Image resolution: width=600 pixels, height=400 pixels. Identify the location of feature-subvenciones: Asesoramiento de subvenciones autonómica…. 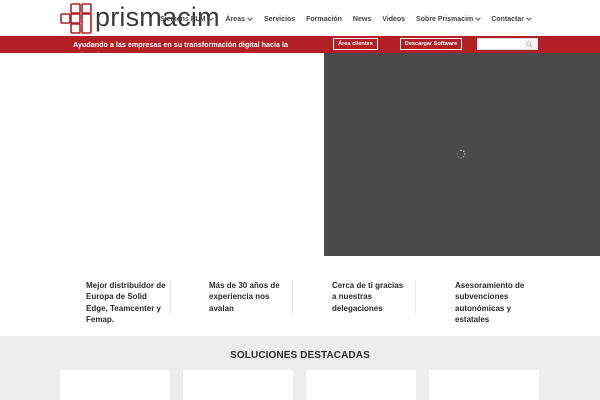
(490, 302).